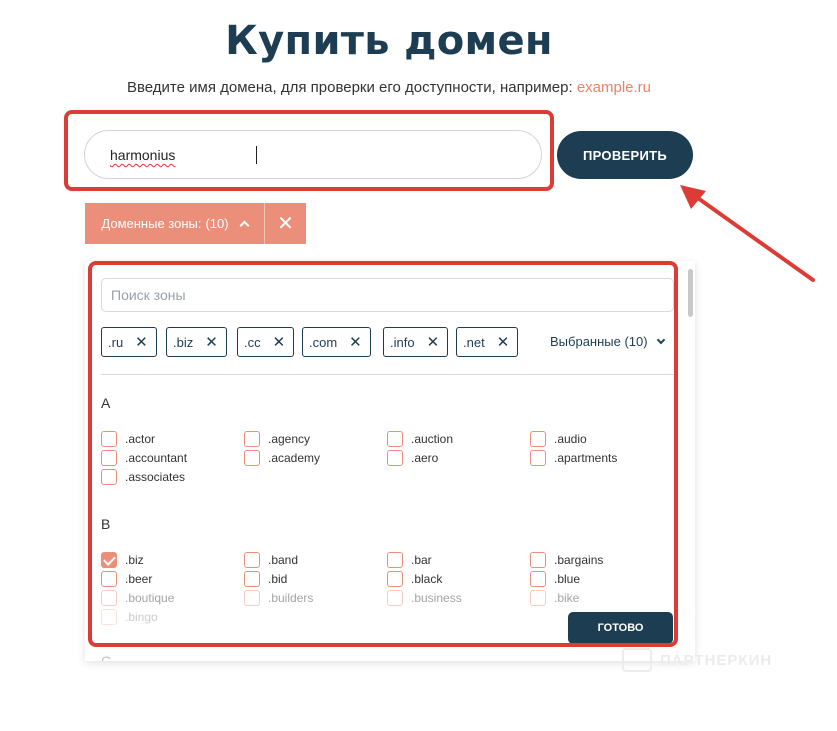 The image size is (837, 731). I want to click on selected-chip: .biz ✕, so click(196, 342).